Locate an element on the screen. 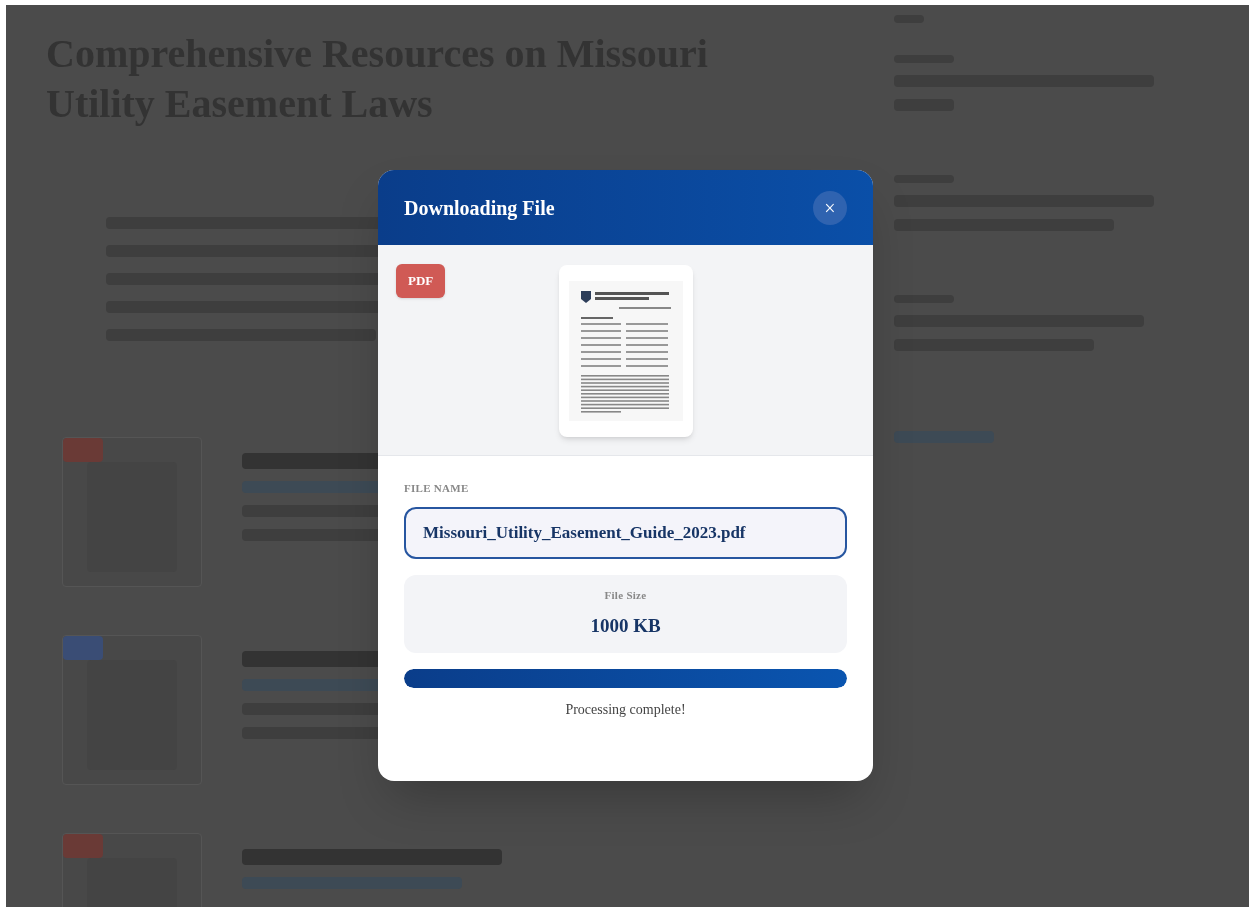 The height and width of the screenshot is (907, 1249). file-size-label: File Size is located at coordinates (625, 595).